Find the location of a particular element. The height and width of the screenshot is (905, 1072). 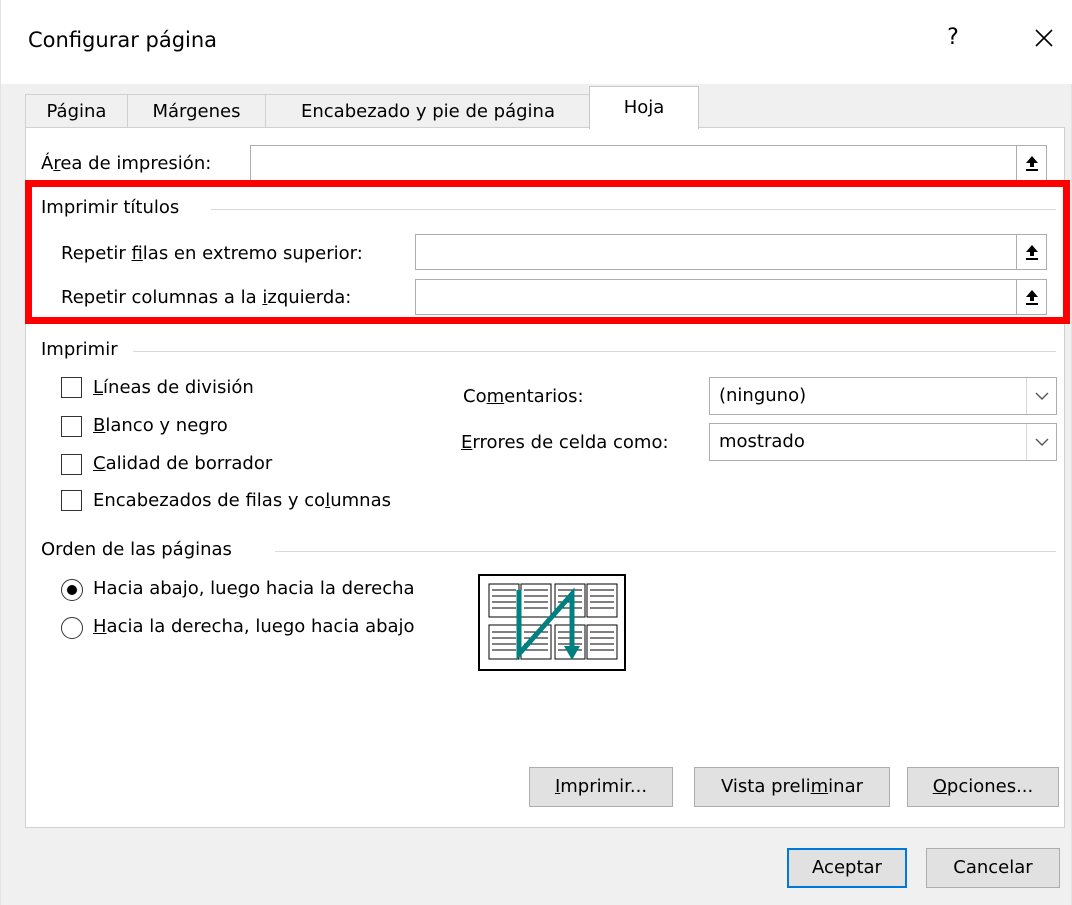

comments-label: Comentarios: is located at coordinates (523, 396).